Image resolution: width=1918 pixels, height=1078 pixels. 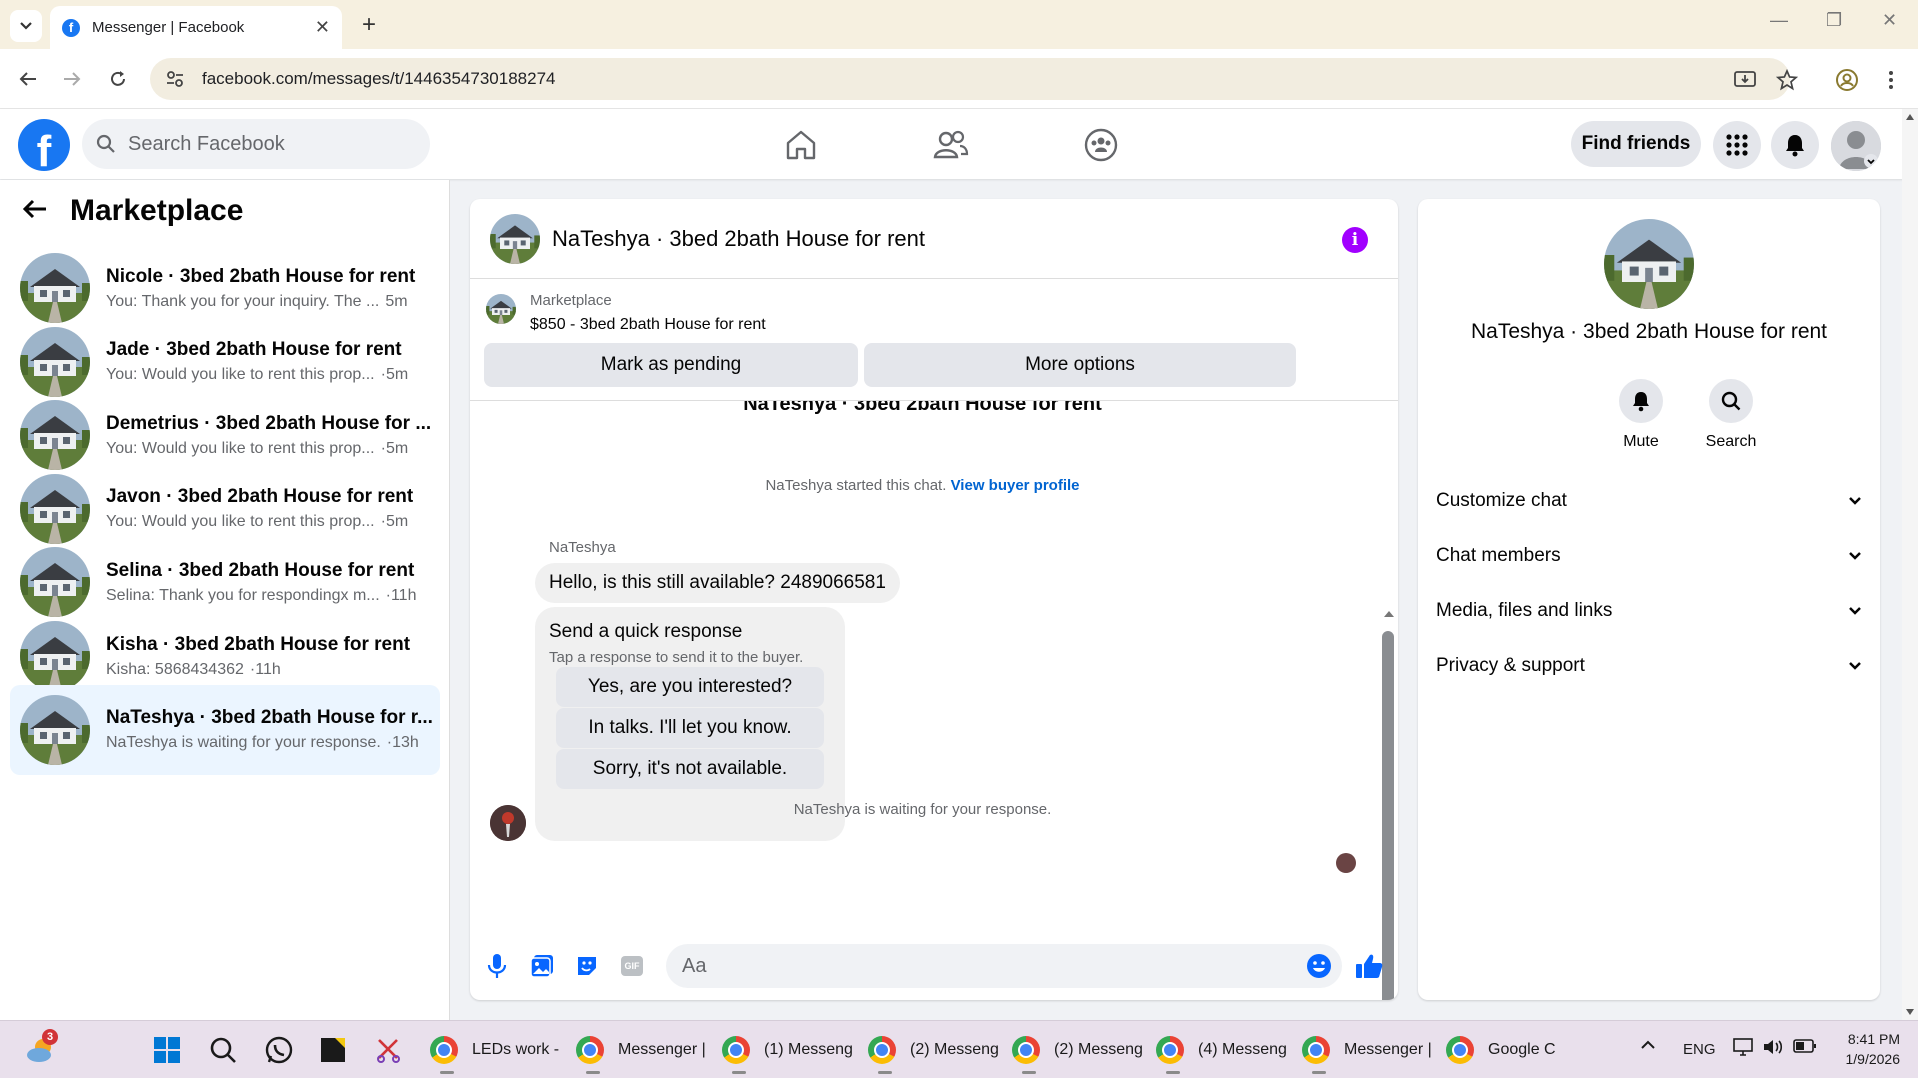 I want to click on taskbar-chrome-window: (4) Messeng, so click(x=1221, y=1051).